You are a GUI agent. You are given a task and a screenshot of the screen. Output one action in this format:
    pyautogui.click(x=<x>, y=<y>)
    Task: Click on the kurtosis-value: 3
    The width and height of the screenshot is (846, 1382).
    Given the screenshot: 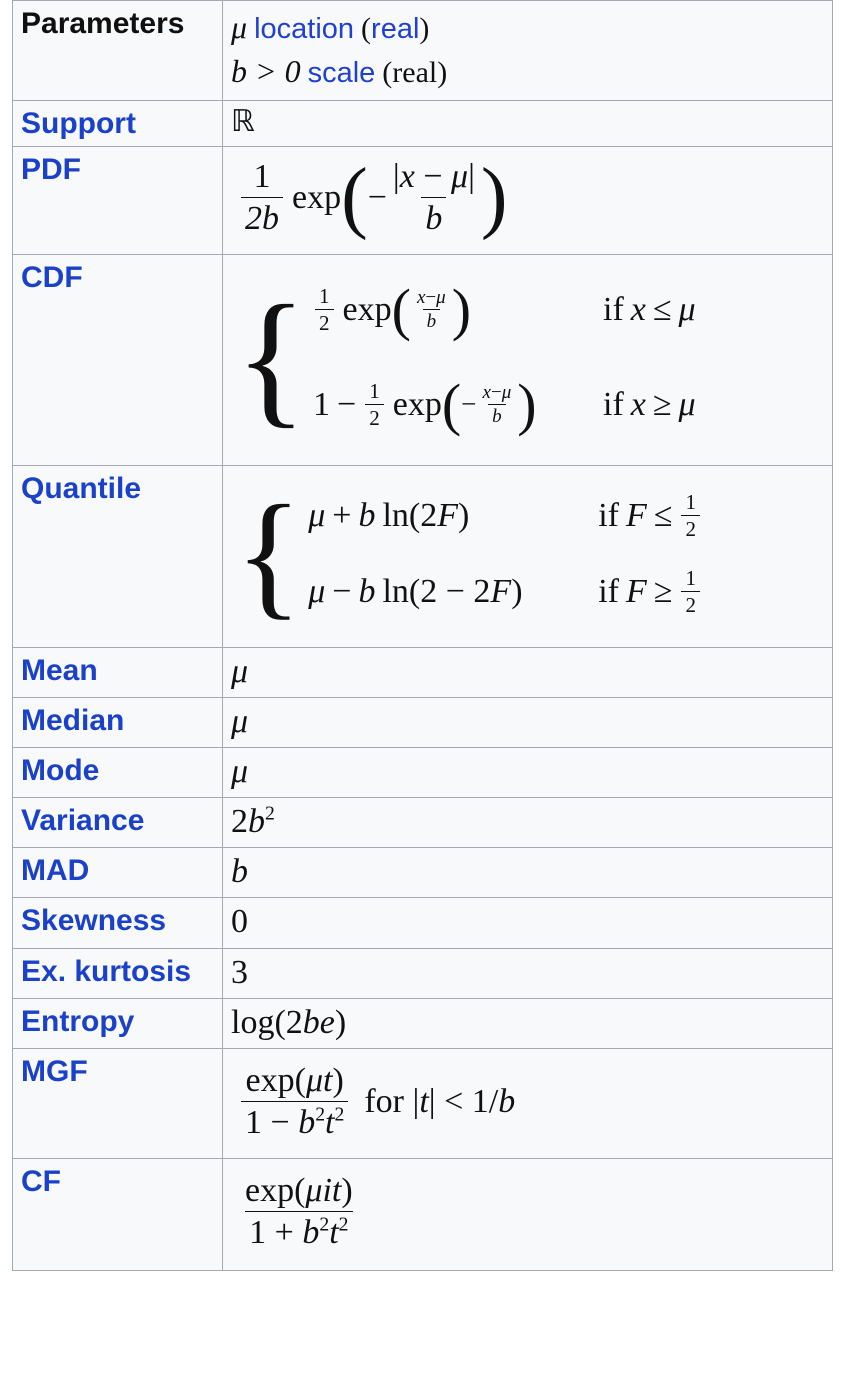 What is the action you would take?
    pyautogui.click(x=239, y=972)
    